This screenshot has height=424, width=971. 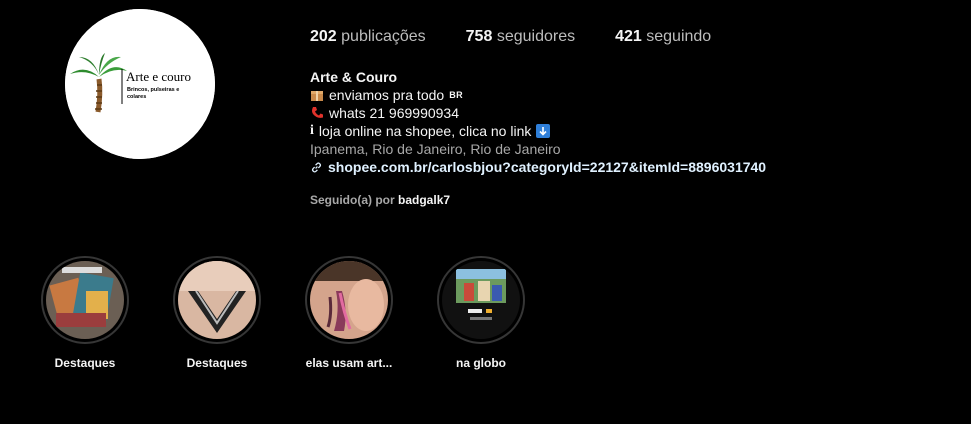 What do you see at coordinates (538, 113) in the screenshot?
I see `bio-line-whatsapp: whats 21 969990934` at bounding box center [538, 113].